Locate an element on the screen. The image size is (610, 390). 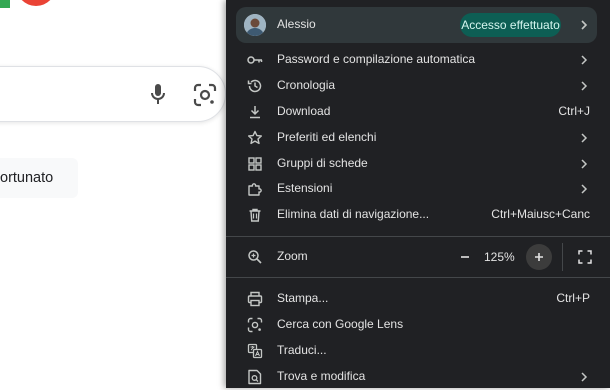
translate-icon is located at coordinates (255, 351).